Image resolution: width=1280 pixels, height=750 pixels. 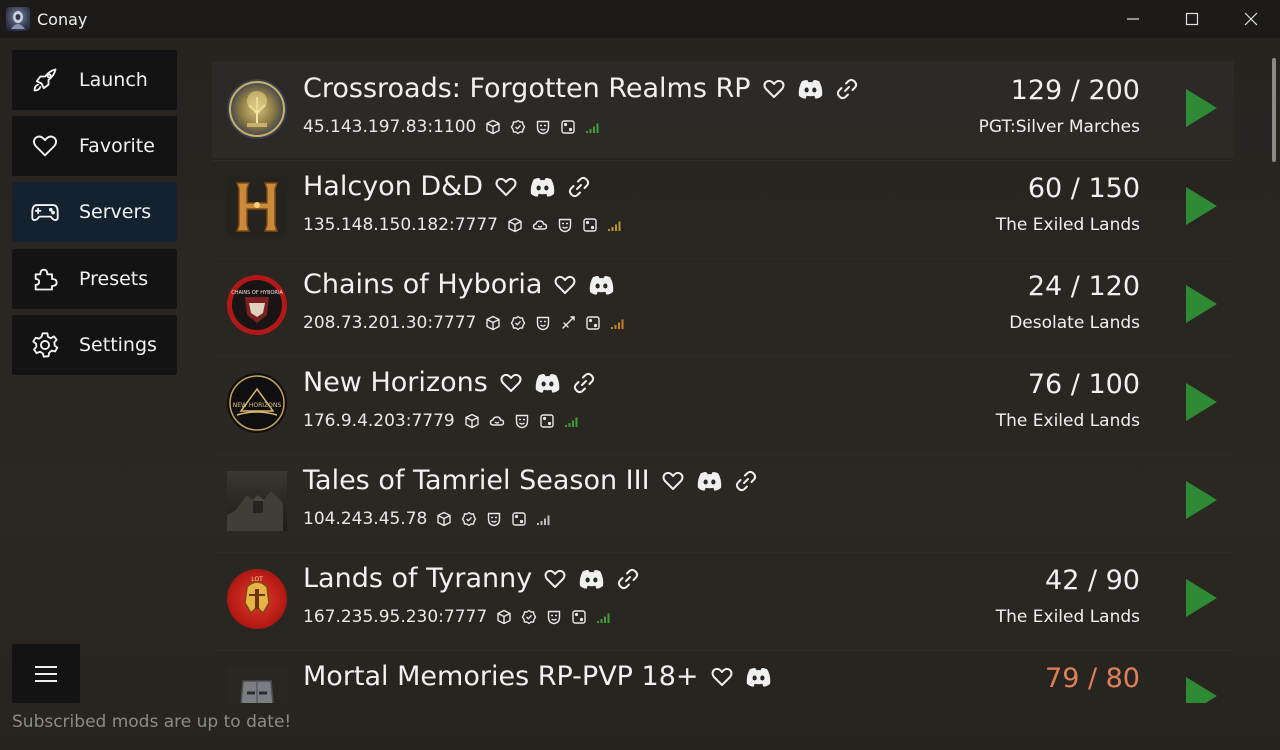 What do you see at coordinates (62, 19) in the screenshot?
I see `app-title: Conay` at bounding box center [62, 19].